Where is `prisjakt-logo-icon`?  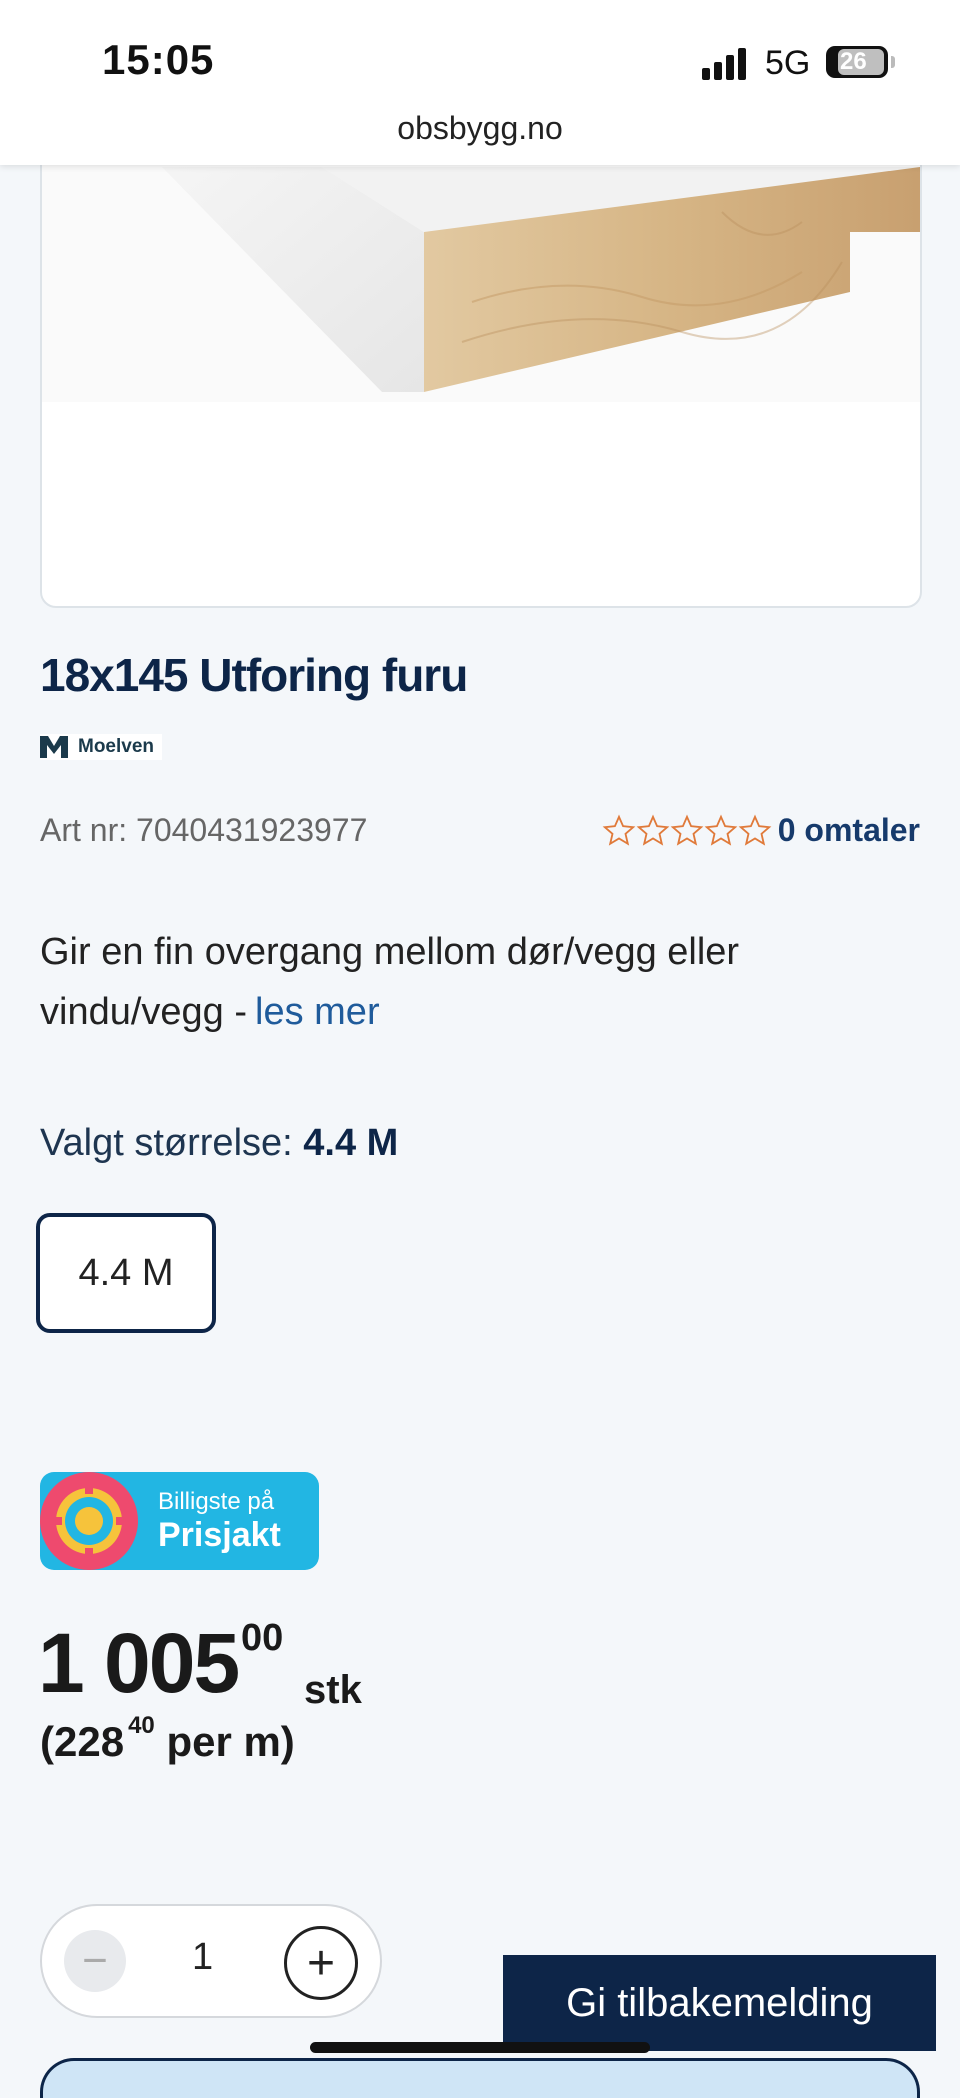
prisjakt-logo-icon is located at coordinates (89, 1521).